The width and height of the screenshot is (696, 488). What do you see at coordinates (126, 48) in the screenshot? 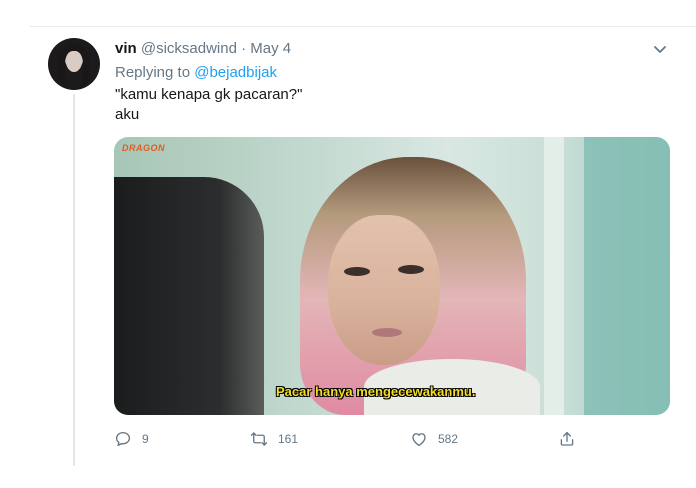
I see `display-name: vin` at bounding box center [126, 48].